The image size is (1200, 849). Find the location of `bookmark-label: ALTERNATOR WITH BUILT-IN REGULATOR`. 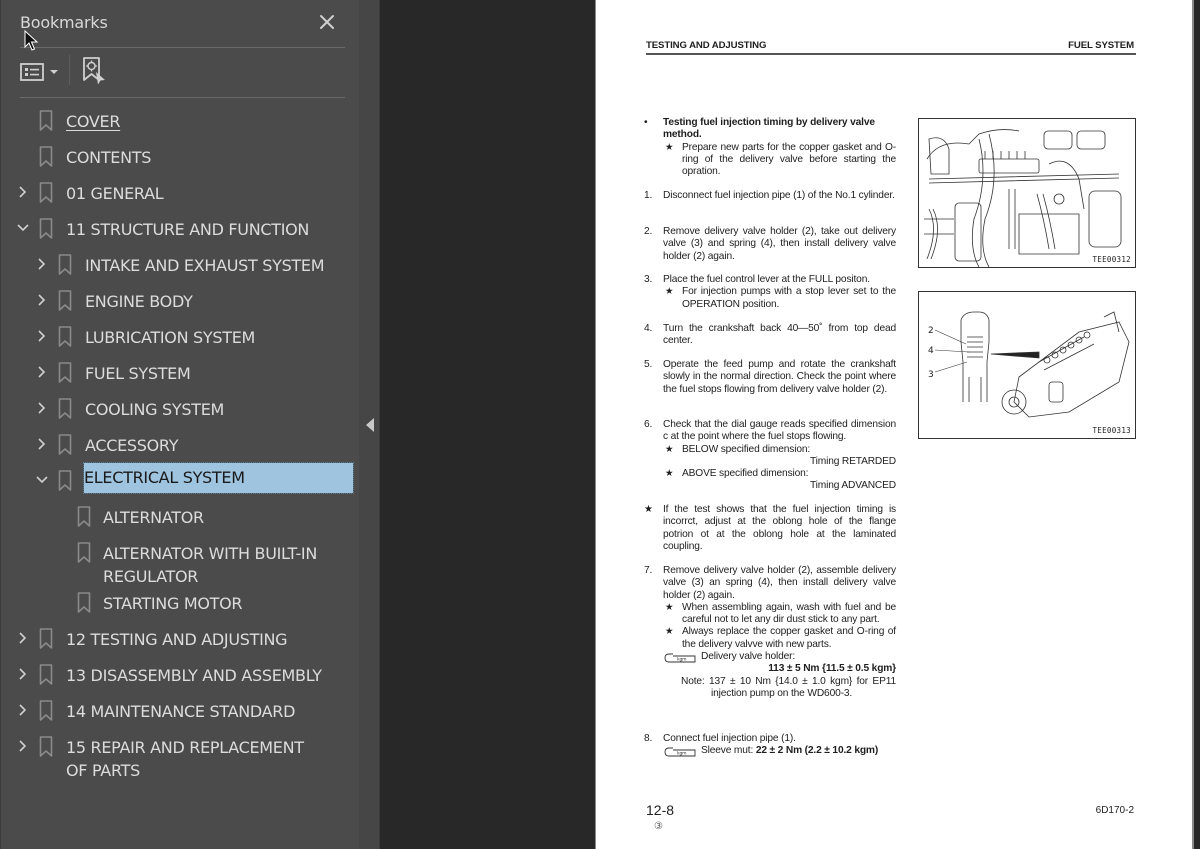

bookmark-label: ALTERNATOR WITH BUILT-IN REGULATOR is located at coordinates (233, 565).